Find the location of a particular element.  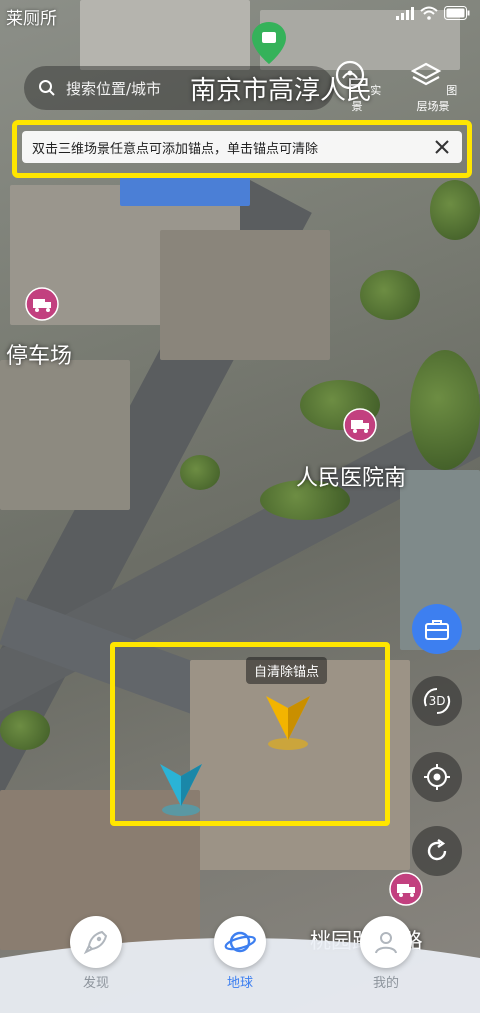

3d-label: 3D is located at coordinates (437, 701).